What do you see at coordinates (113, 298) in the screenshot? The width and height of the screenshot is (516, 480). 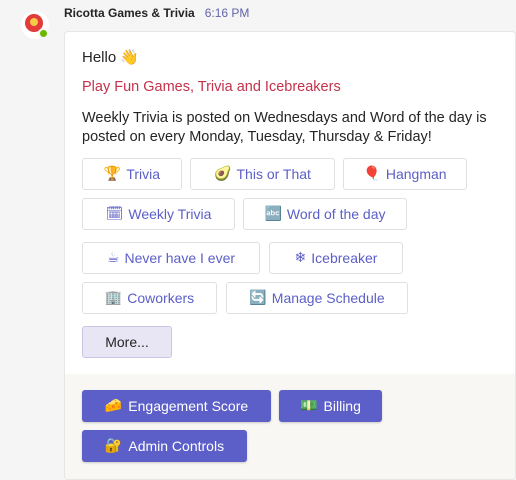 I see `office-building-icon: 🏢` at bounding box center [113, 298].